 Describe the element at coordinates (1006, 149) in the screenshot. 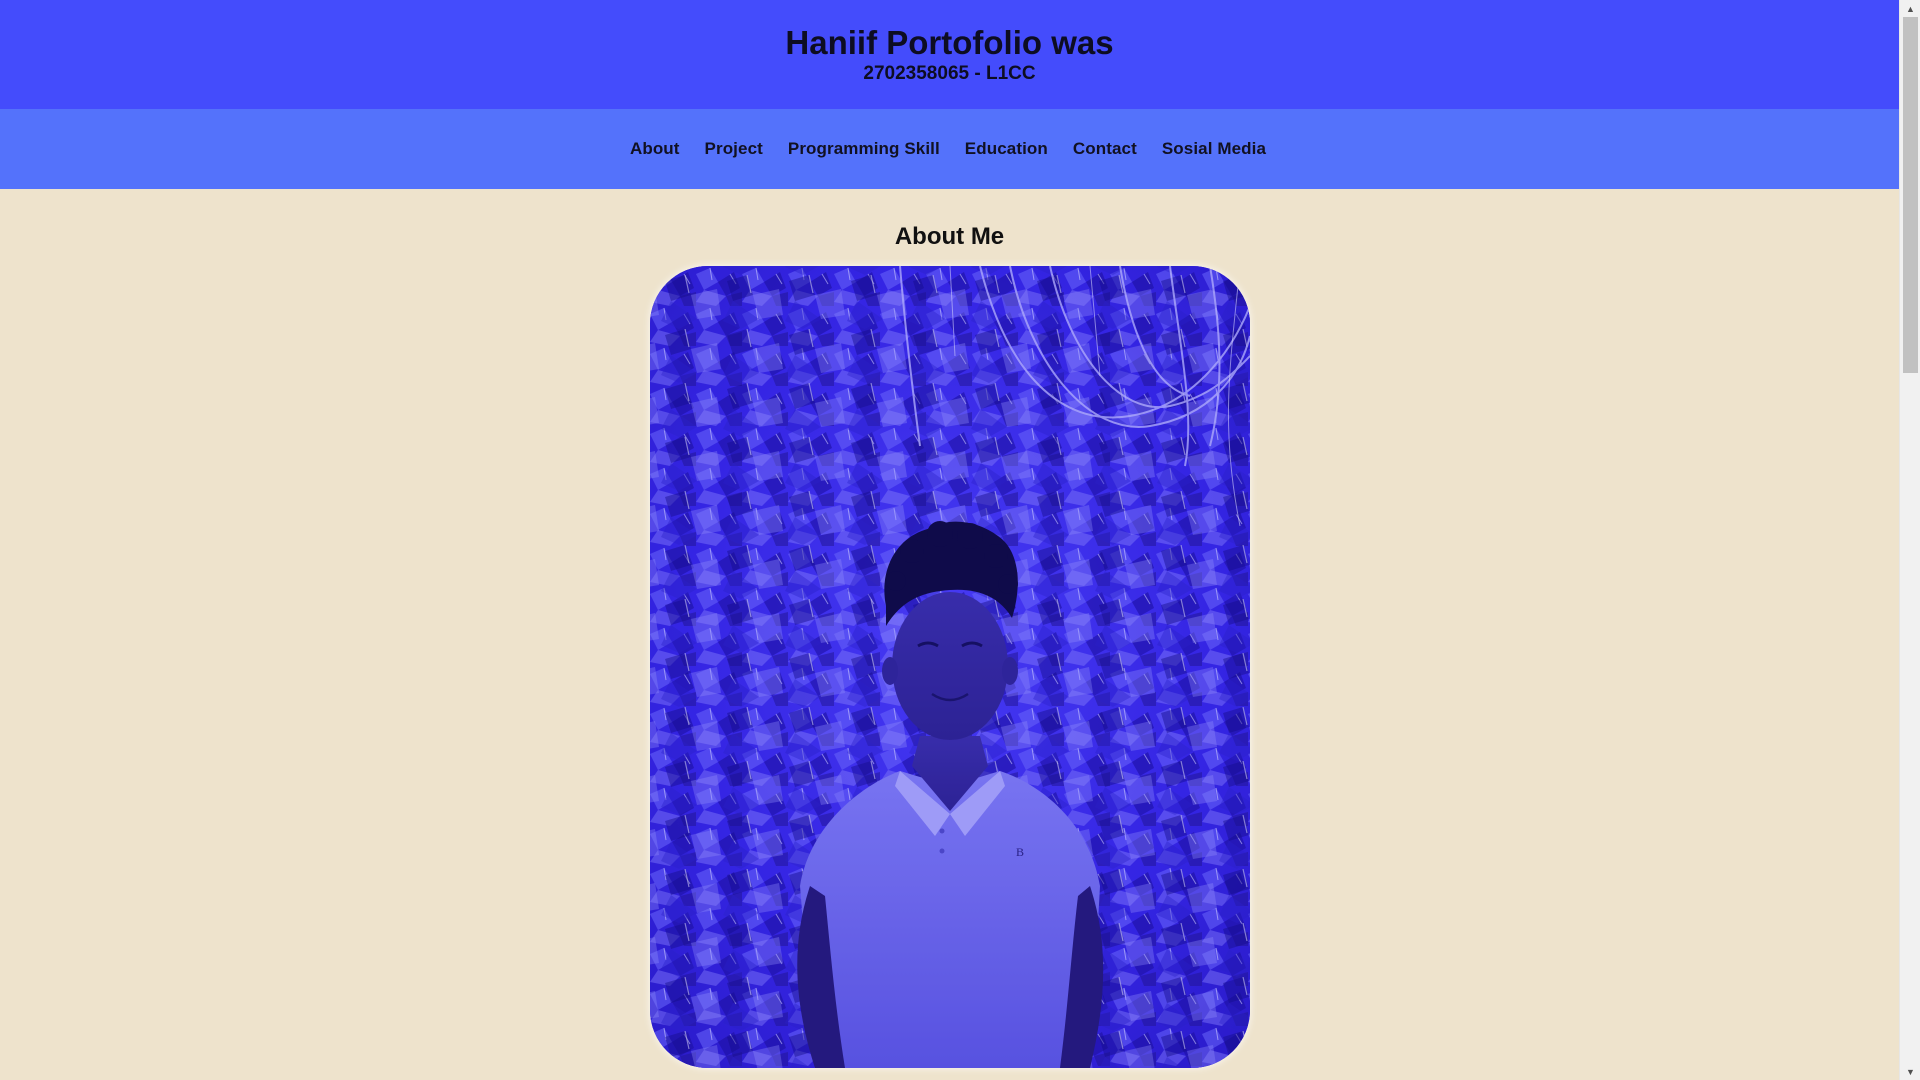

I see `nav-link-education: Education` at that location.